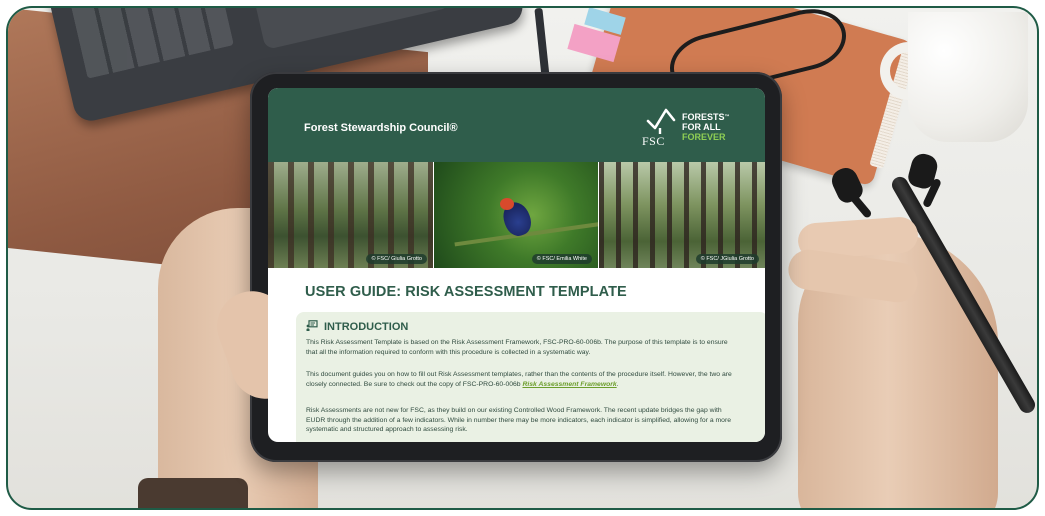  Describe the element at coordinates (727, 117) in the screenshot. I see `trademark-mark: ™` at that location.